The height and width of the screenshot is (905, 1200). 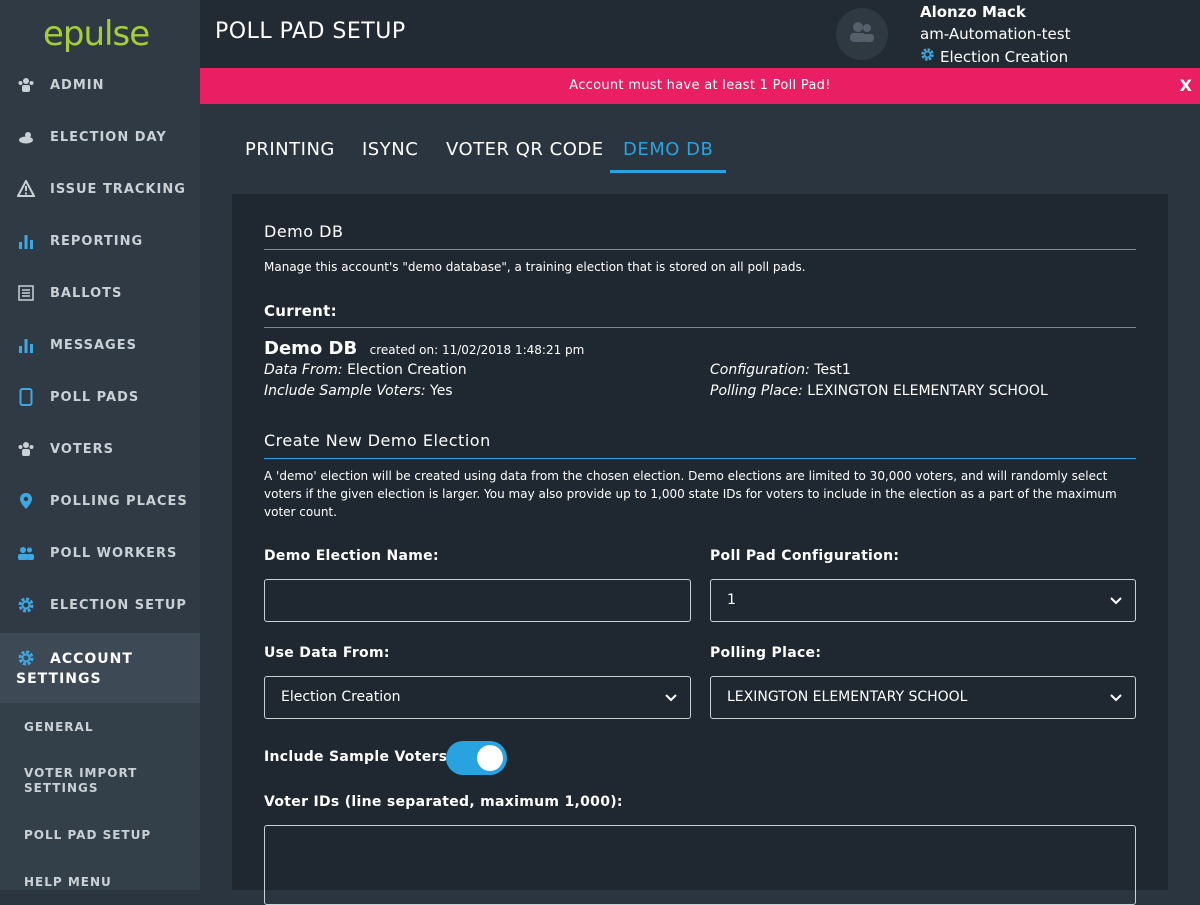 I want to click on sidebar-item-account-settings: ACCOUNT SETTINGS, so click(x=100, y=668).